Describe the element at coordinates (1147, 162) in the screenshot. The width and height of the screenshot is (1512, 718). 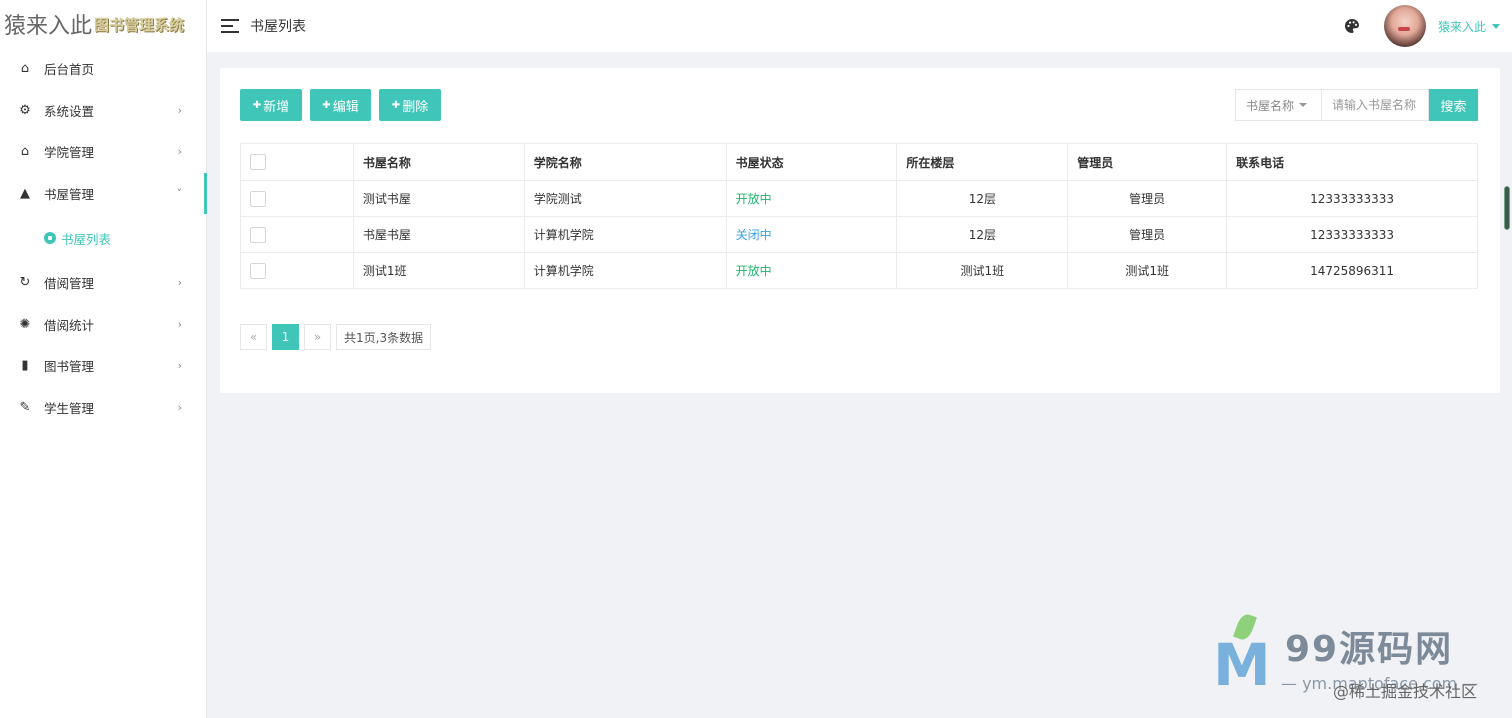
I see `column-header: 管理员` at that location.